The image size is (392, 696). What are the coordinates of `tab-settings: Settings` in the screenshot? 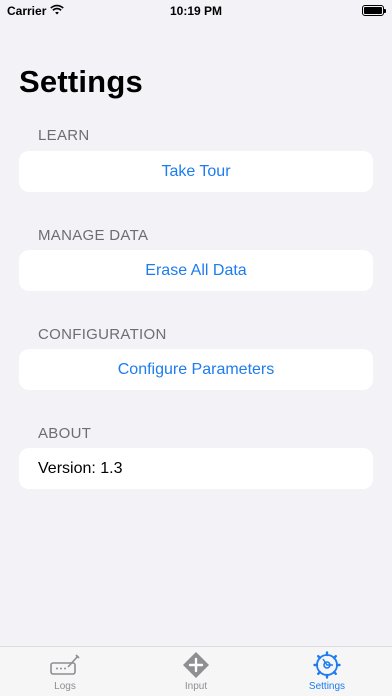 It's located at (327, 672).